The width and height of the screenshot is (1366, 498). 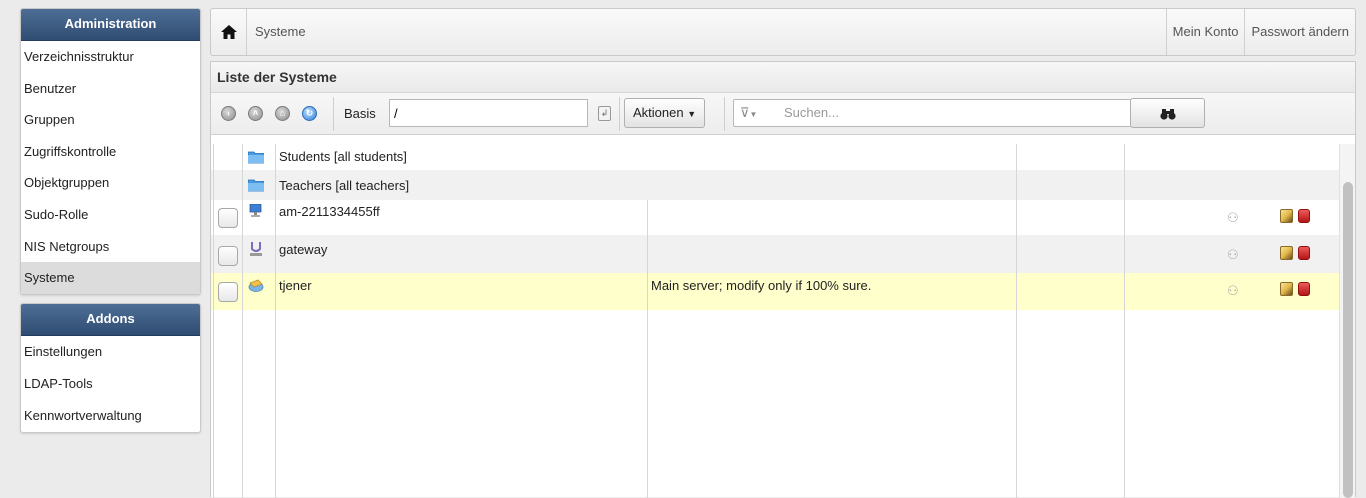 What do you see at coordinates (110, 183) in the screenshot?
I see `sidebar-item-objektgruppen: Objektgruppen` at bounding box center [110, 183].